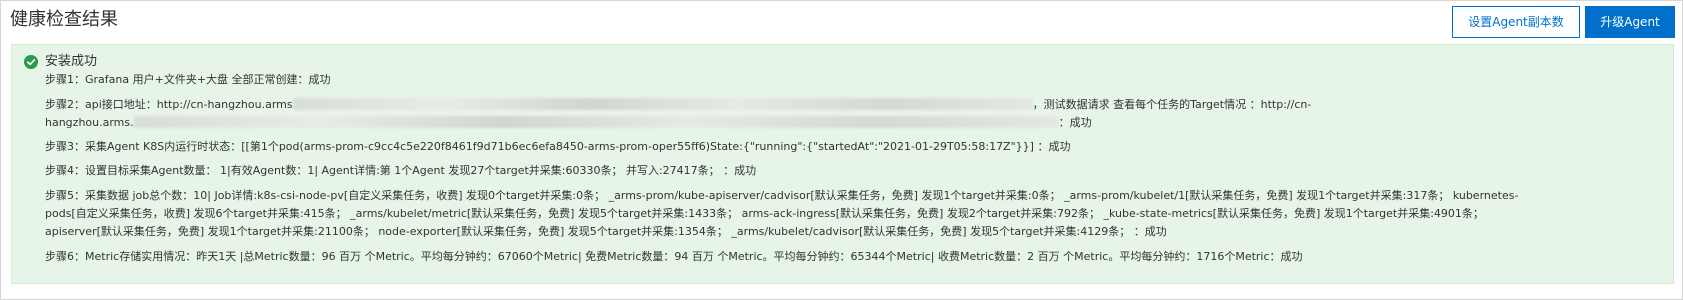 The image size is (1683, 300). Describe the element at coordinates (169, 104) in the screenshot. I see `step-2-prefix: 步骤2：api接口地址：http://cn-hangzhou.arms` at that location.